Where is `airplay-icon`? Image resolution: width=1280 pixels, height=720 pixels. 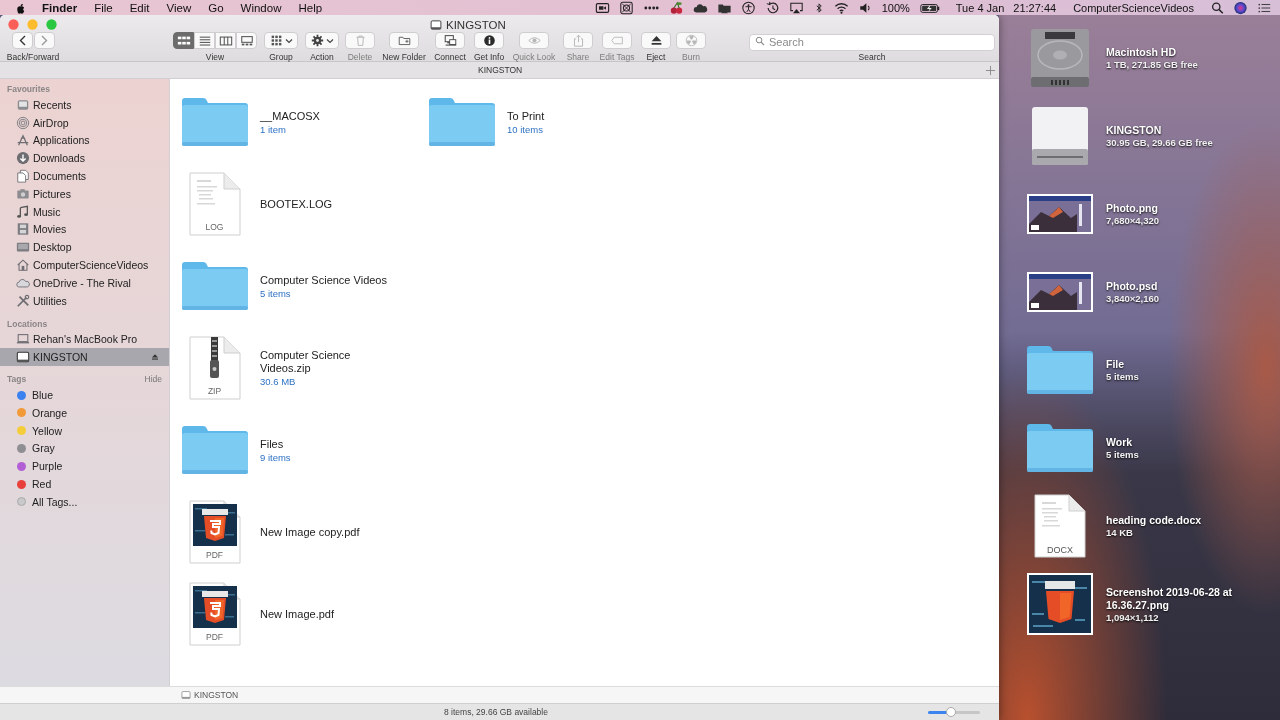
airplay-icon is located at coordinates (796, 7).